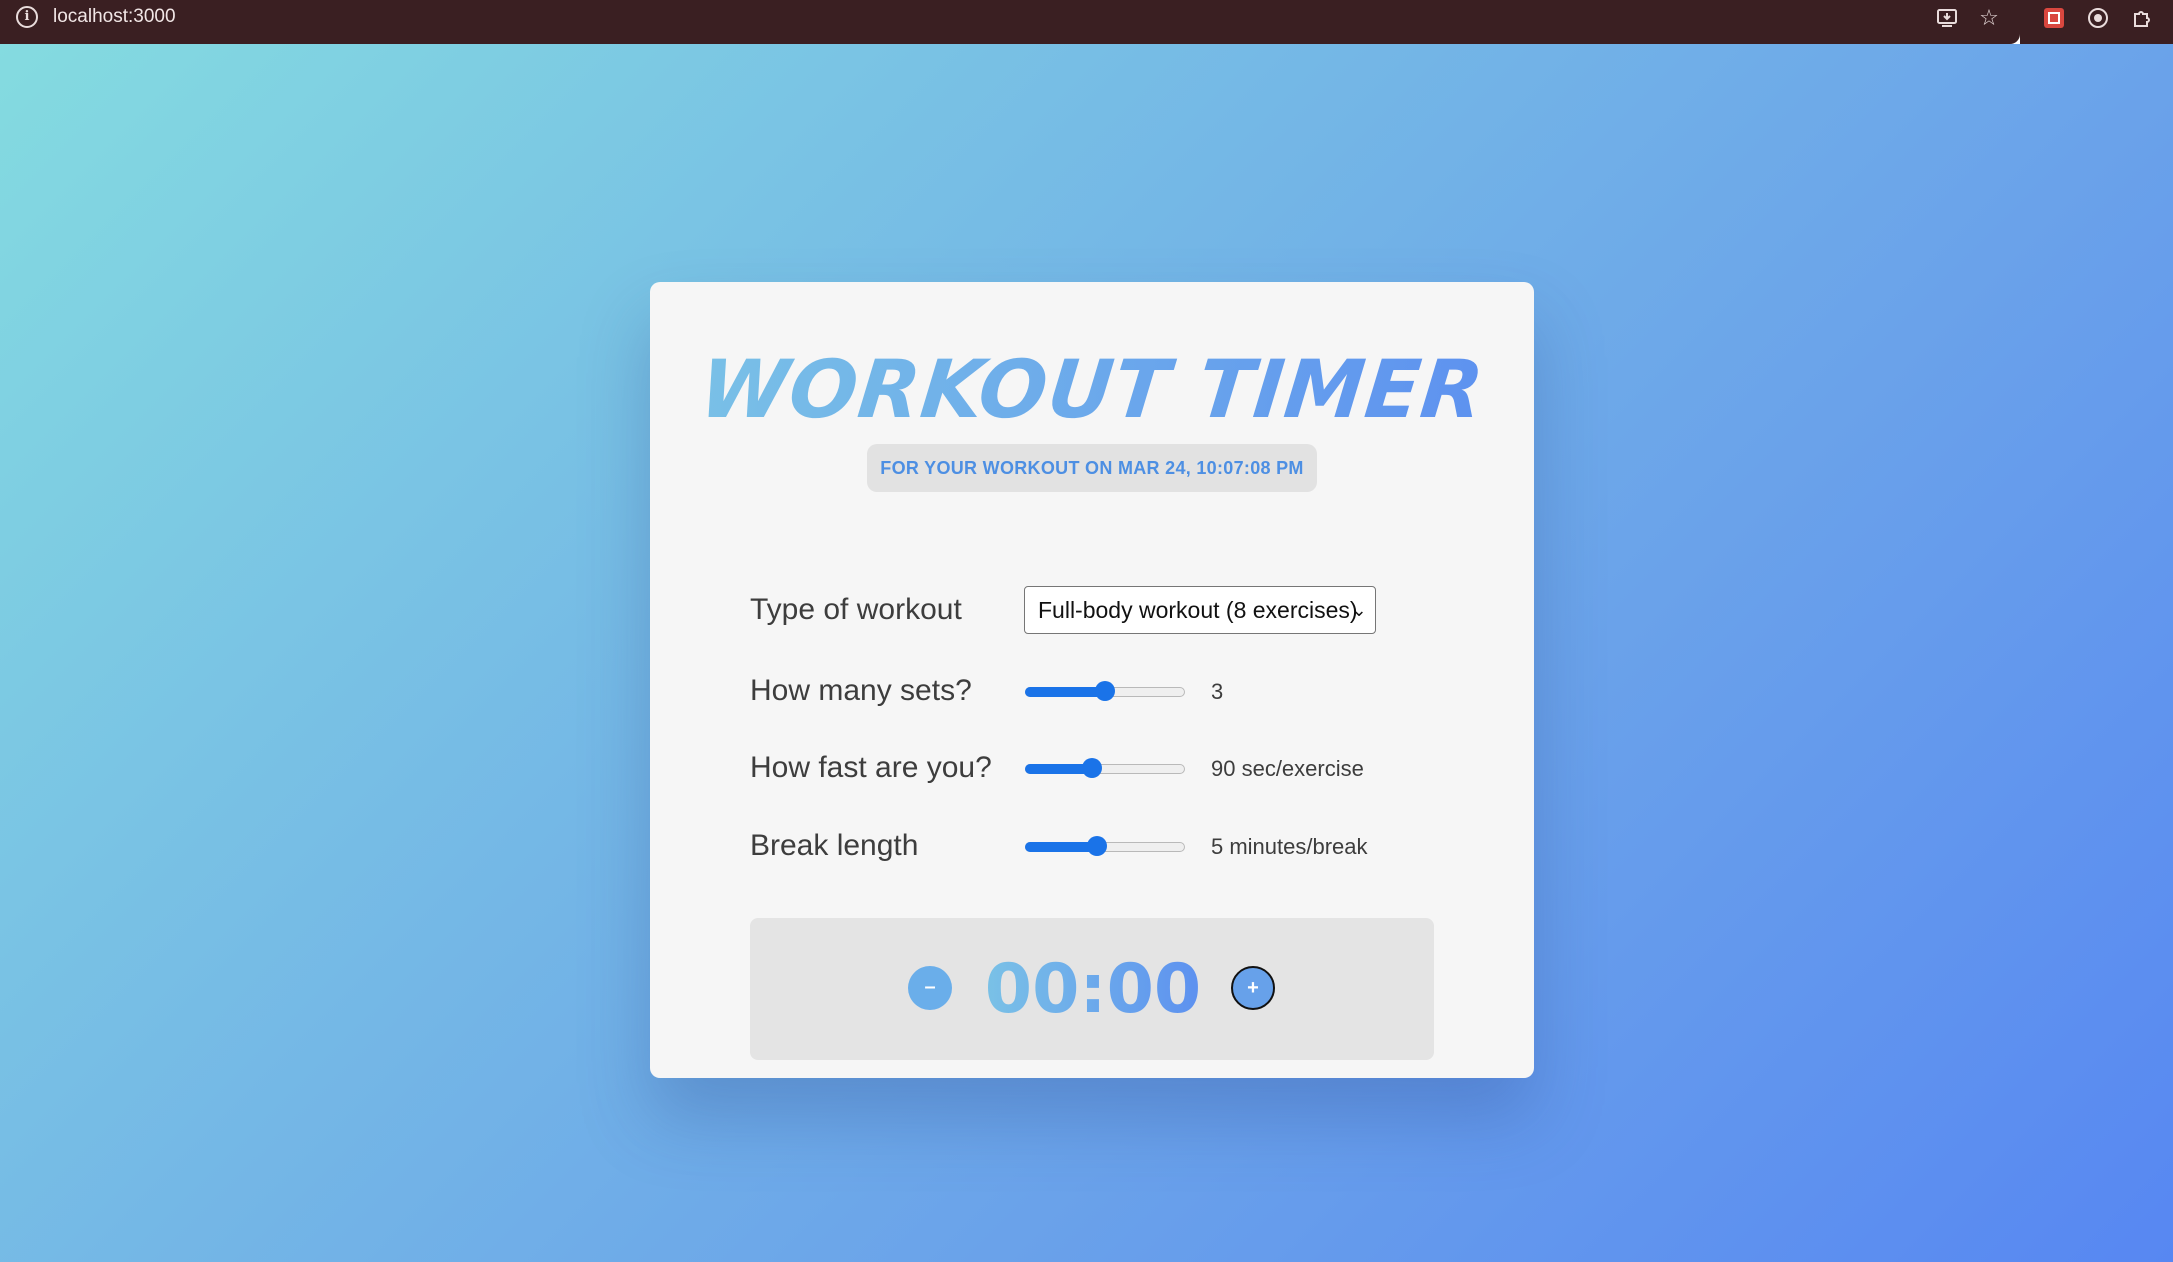  What do you see at coordinates (856, 609) in the screenshot?
I see `workout-type-label: Type of workout` at bounding box center [856, 609].